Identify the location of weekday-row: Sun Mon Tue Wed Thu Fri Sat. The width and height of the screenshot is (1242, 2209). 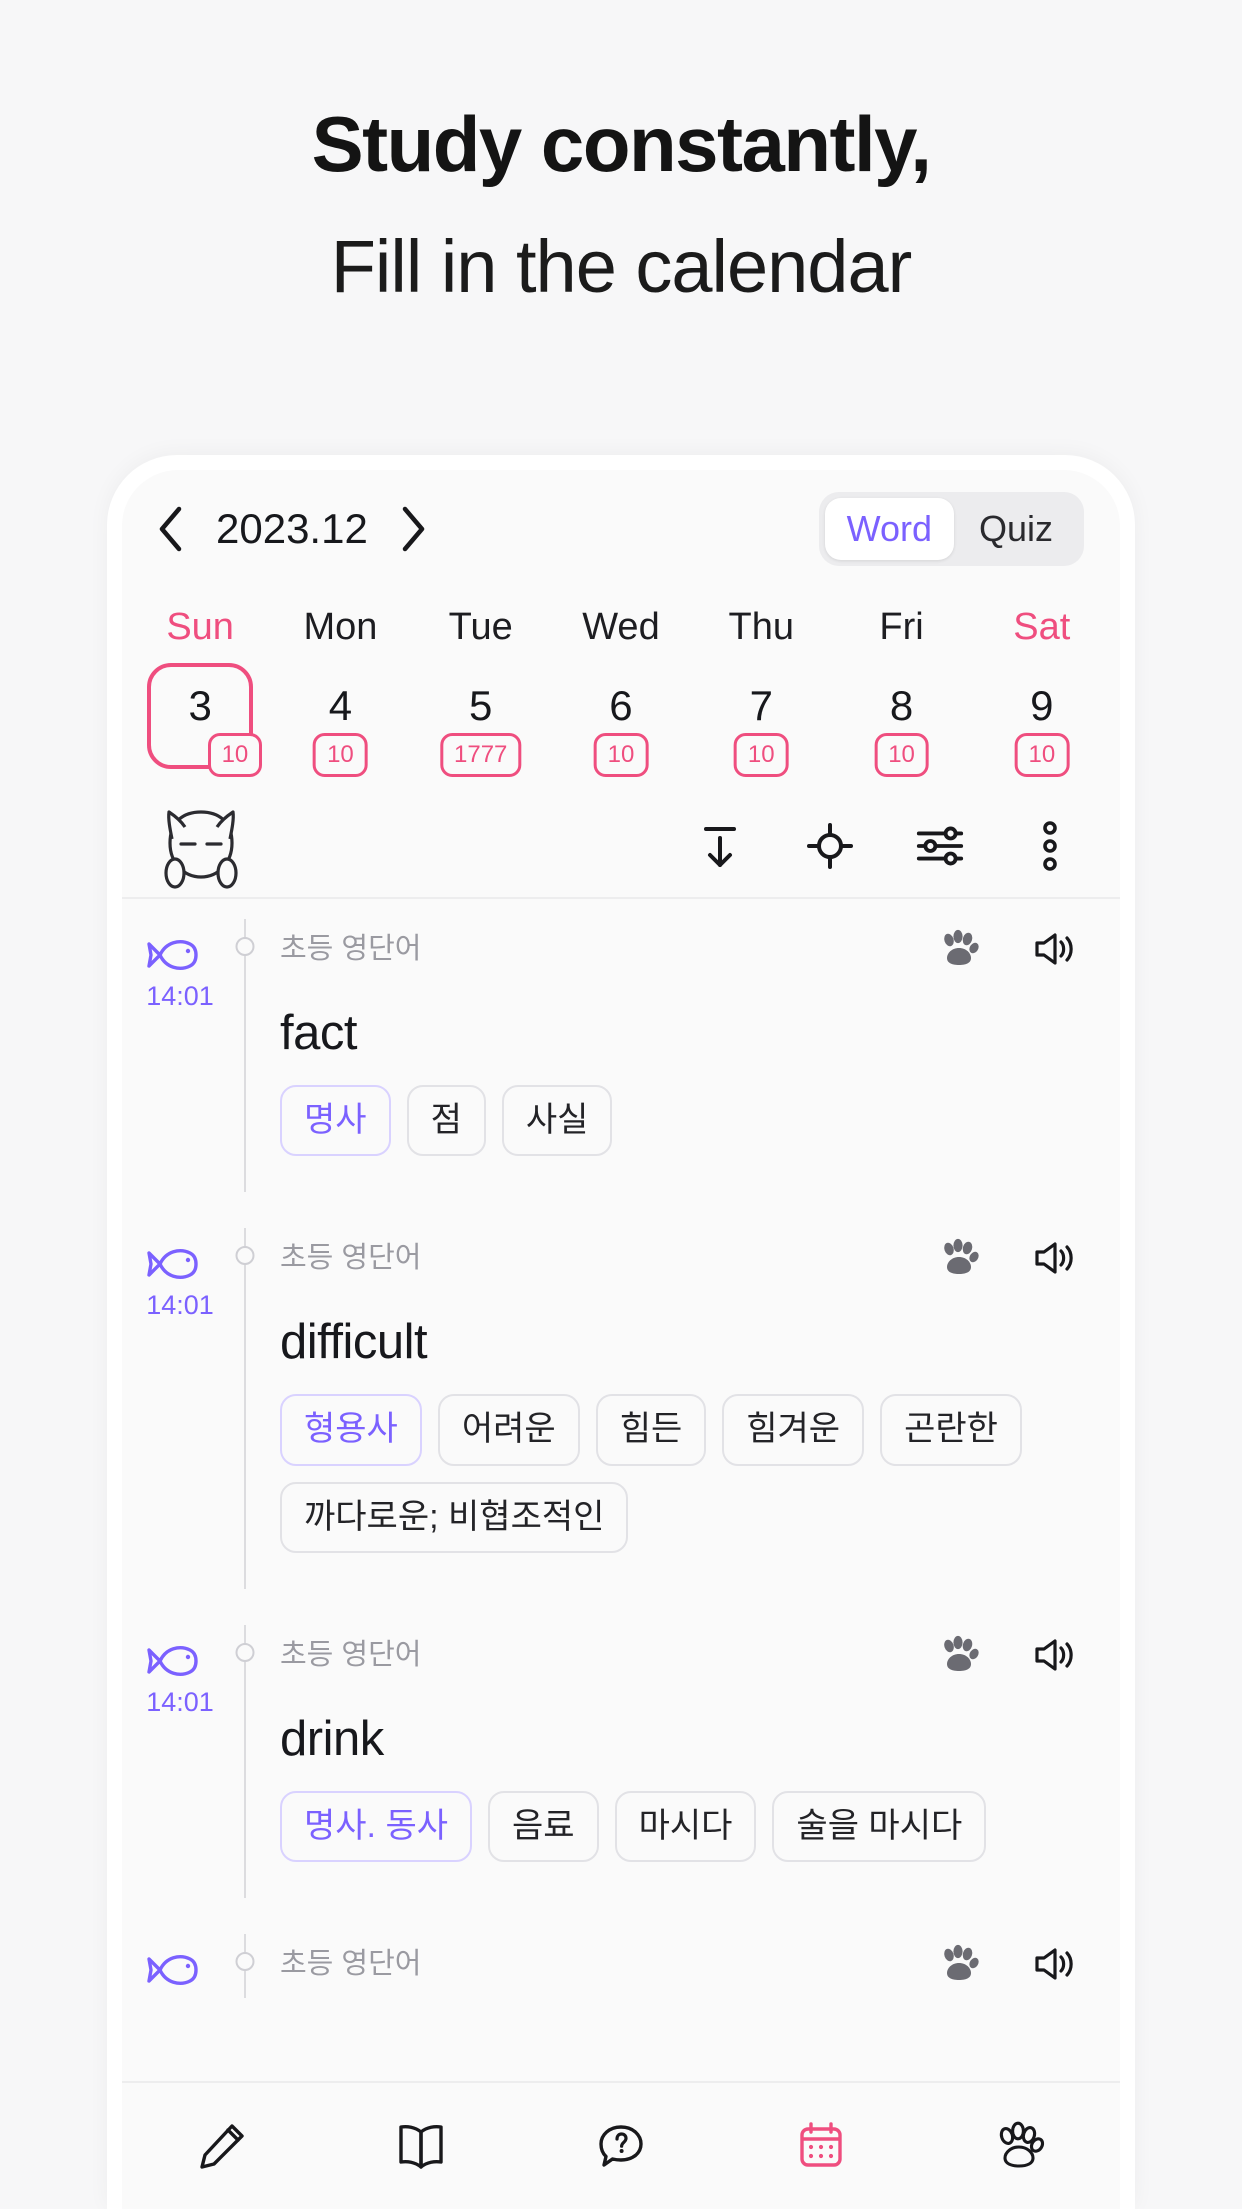
(621, 618).